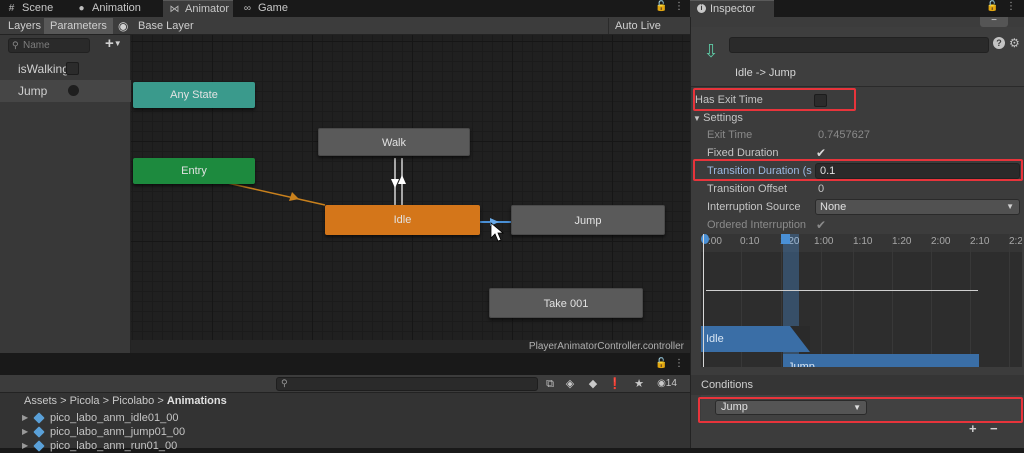 The height and width of the screenshot is (453, 1024). What do you see at coordinates (701, 8) in the screenshot?
I see `info-icon: i` at bounding box center [701, 8].